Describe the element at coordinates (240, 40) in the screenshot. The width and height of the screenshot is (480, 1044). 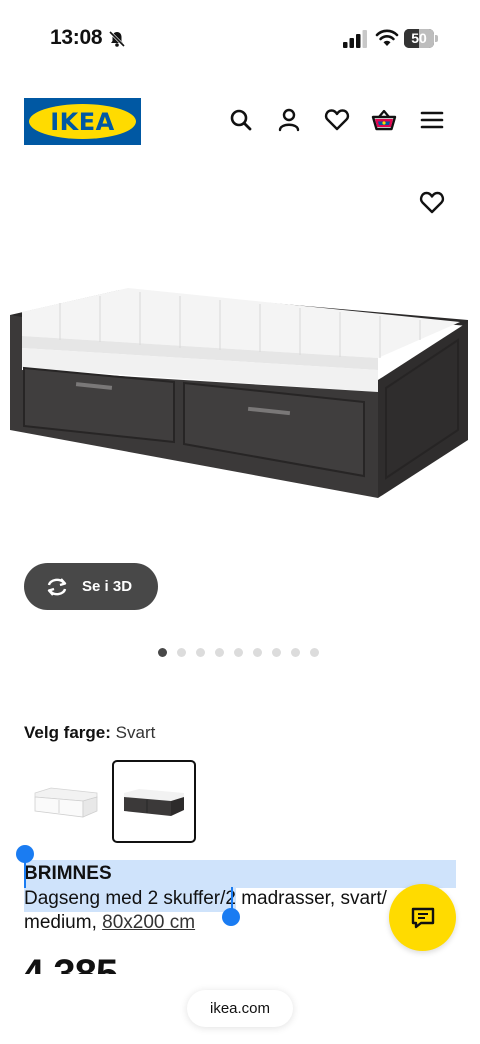
I see `status-bar: 13:08 50` at that location.